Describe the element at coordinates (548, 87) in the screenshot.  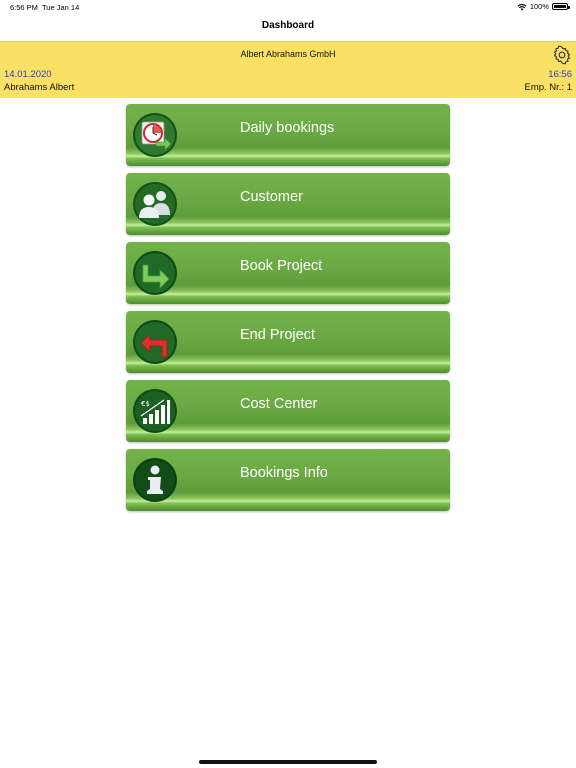
I see `employee-number: Emp. Nr.: 1` at that location.